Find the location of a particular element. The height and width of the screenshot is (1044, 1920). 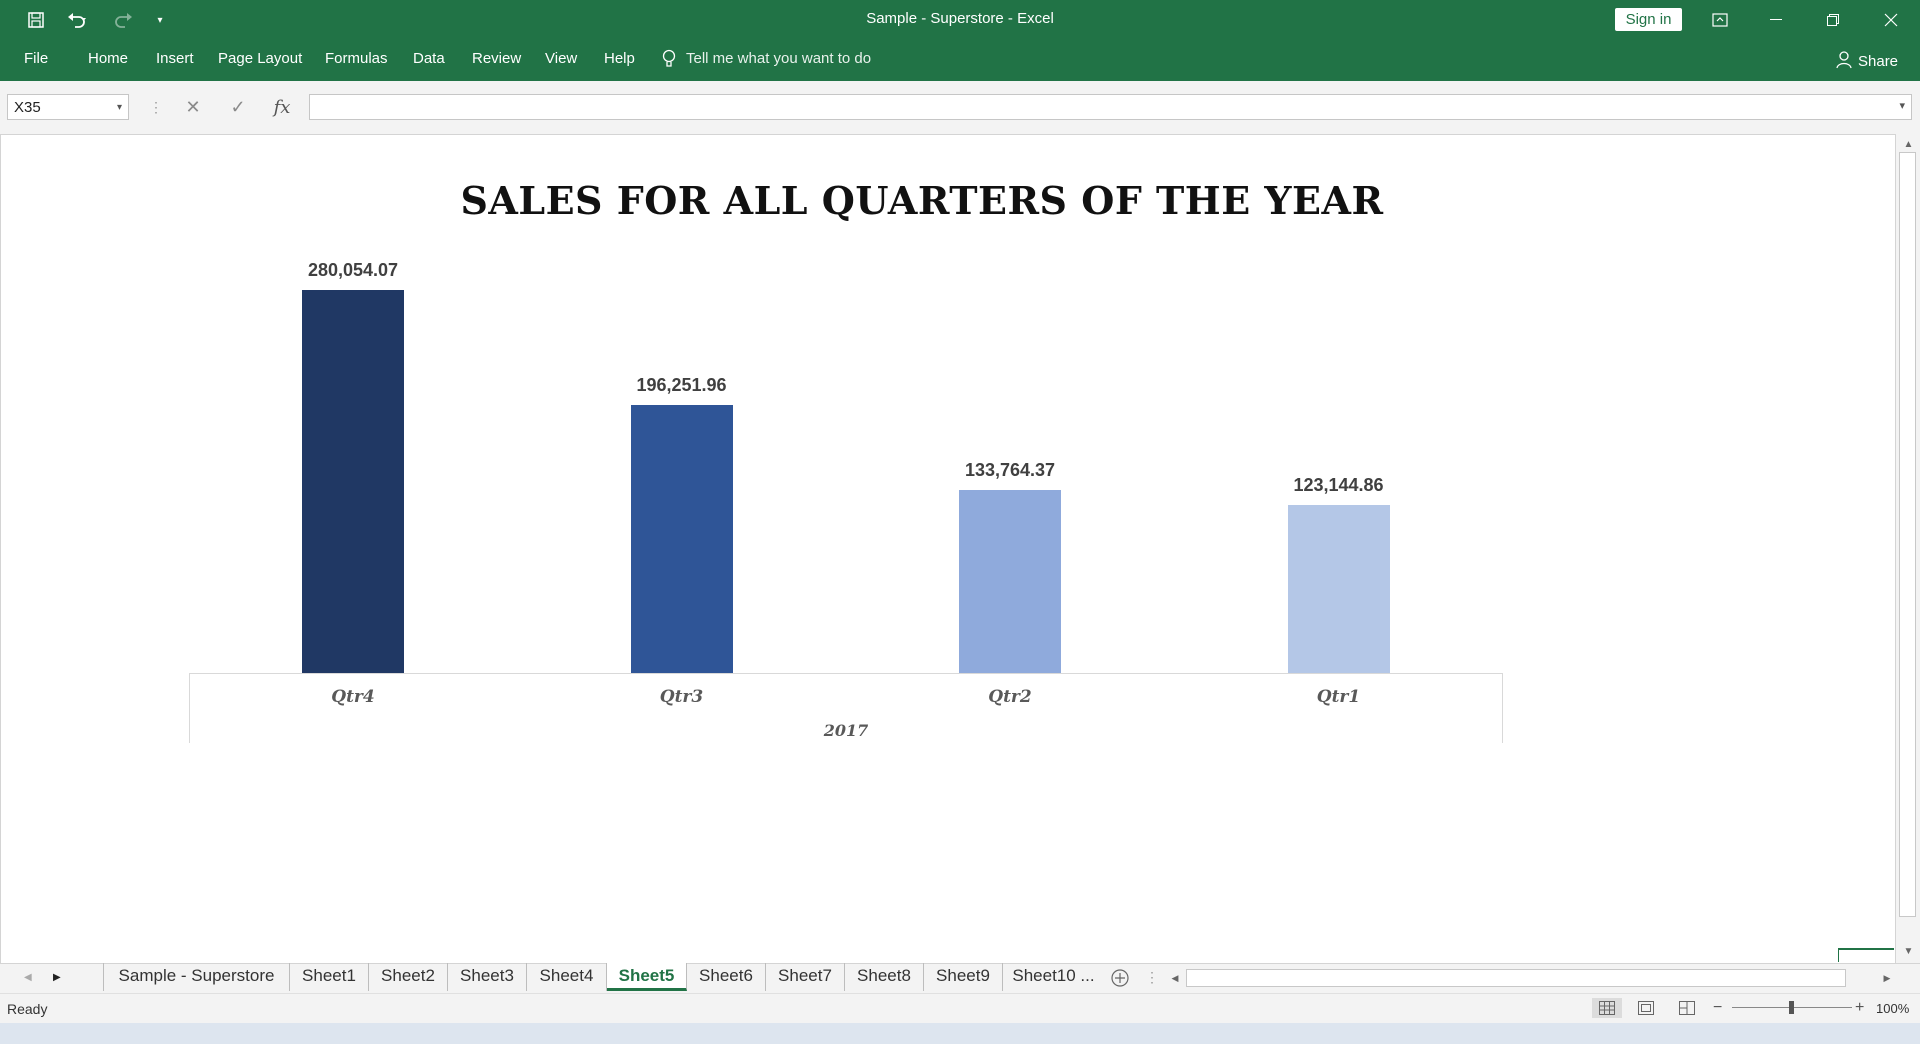

axis-group-label: 2017 is located at coordinates (846, 730).